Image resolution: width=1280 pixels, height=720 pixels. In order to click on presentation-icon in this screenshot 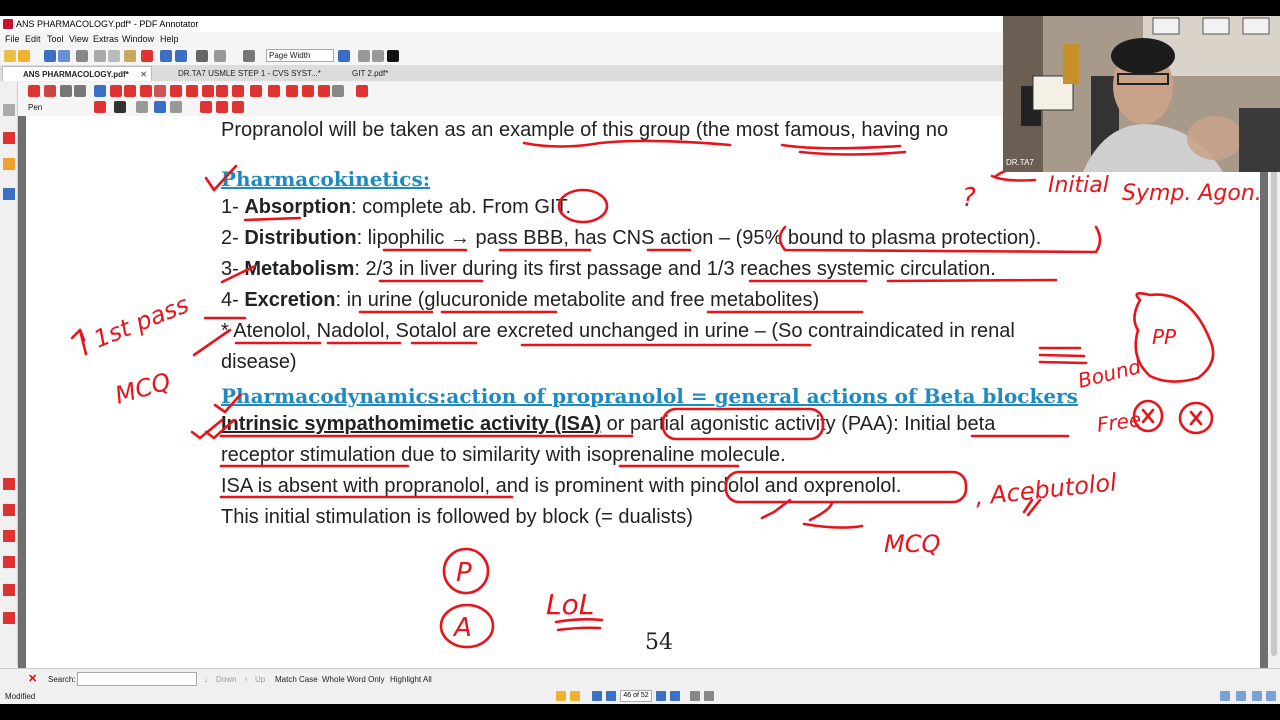, I will do `click(393, 56)`.